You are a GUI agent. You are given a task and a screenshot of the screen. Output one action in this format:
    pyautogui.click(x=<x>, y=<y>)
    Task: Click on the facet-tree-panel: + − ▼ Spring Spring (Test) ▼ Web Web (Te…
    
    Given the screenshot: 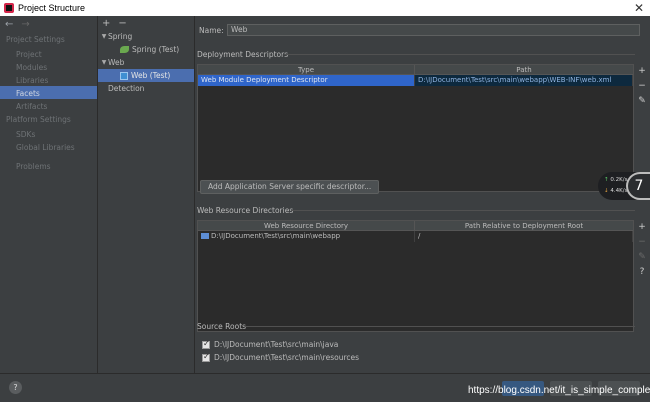 What is the action you would take?
    pyautogui.click(x=146, y=194)
    